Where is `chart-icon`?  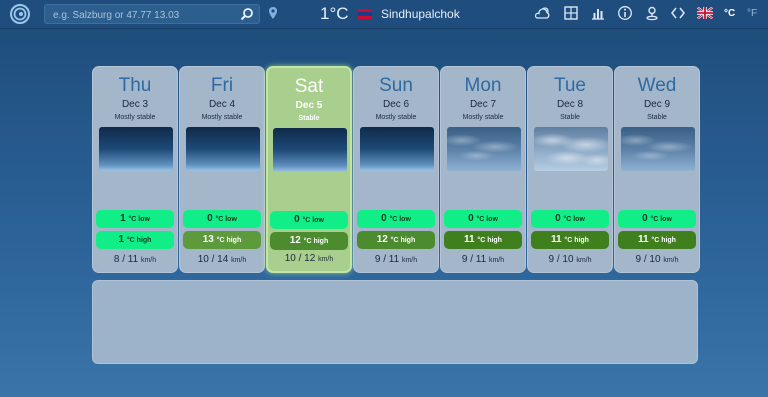
chart-icon is located at coordinates (598, 13).